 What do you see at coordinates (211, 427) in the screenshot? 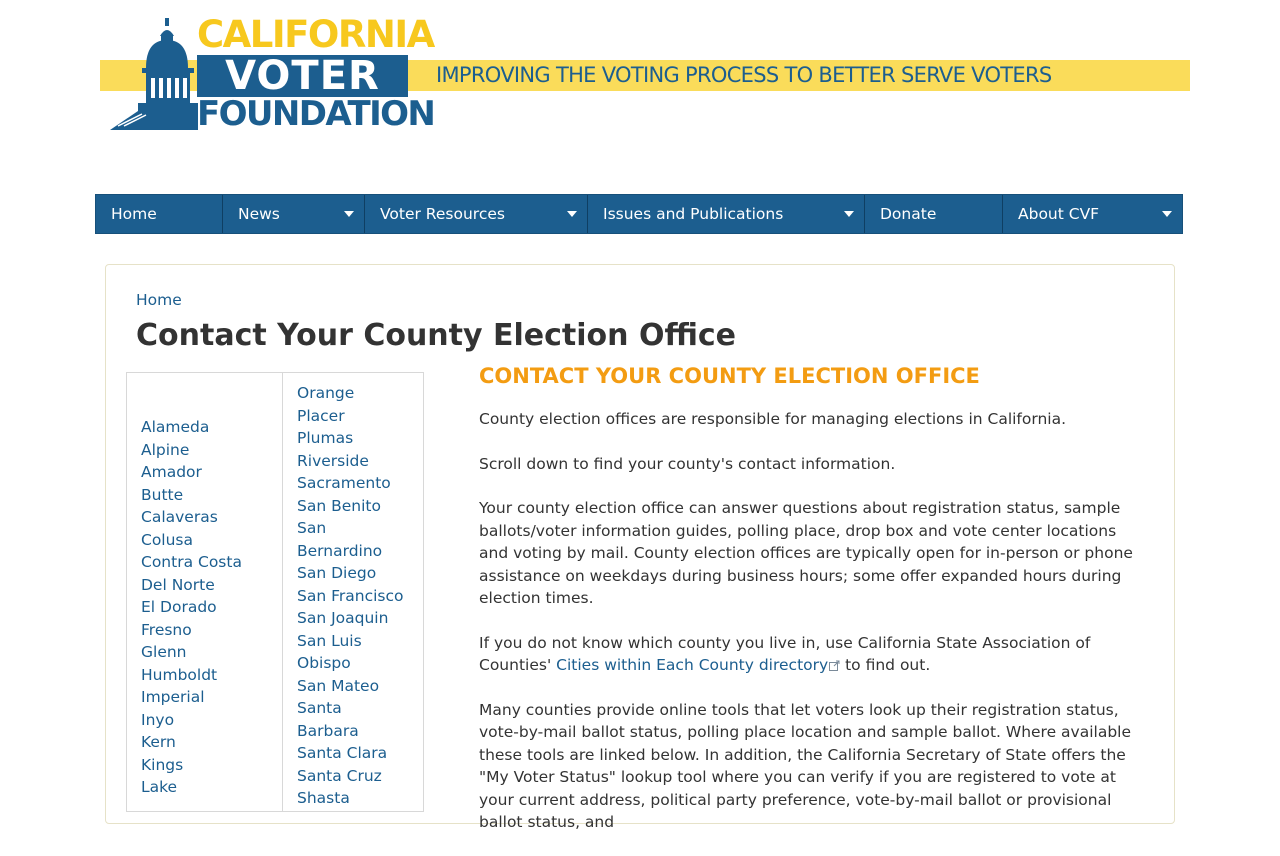
I see `county-link: Alameda` at bounding box center [211, 427].